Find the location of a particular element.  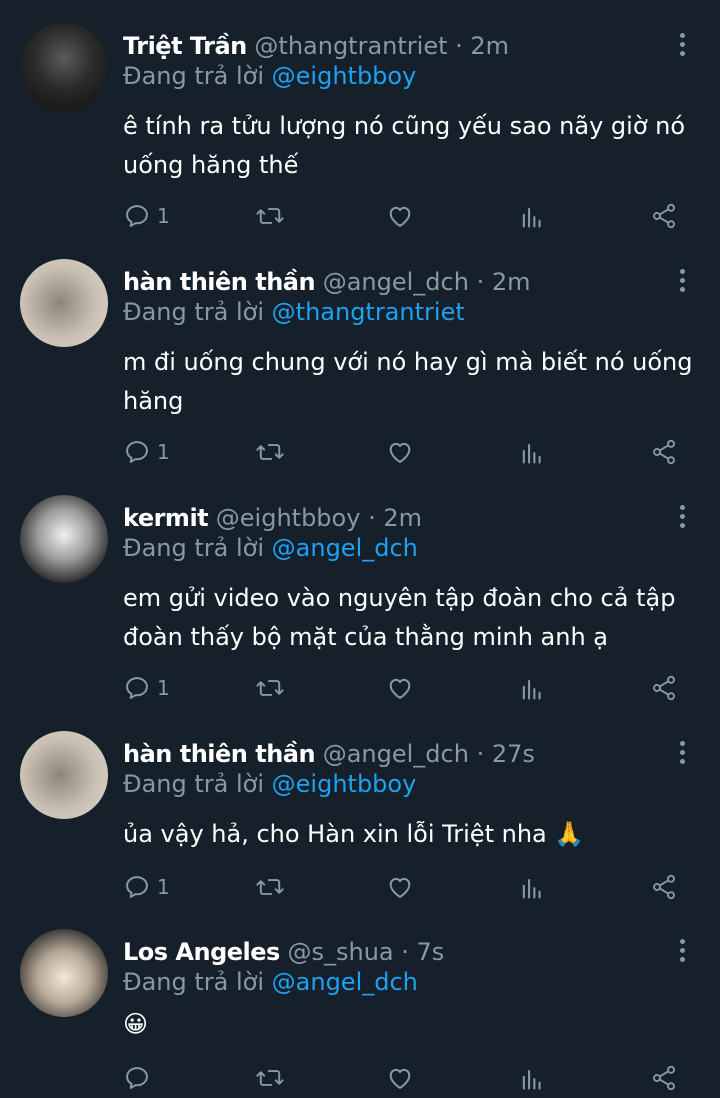

reply-context: Đang trả lời @thangtrantriet is located at coordinates (294, 312).